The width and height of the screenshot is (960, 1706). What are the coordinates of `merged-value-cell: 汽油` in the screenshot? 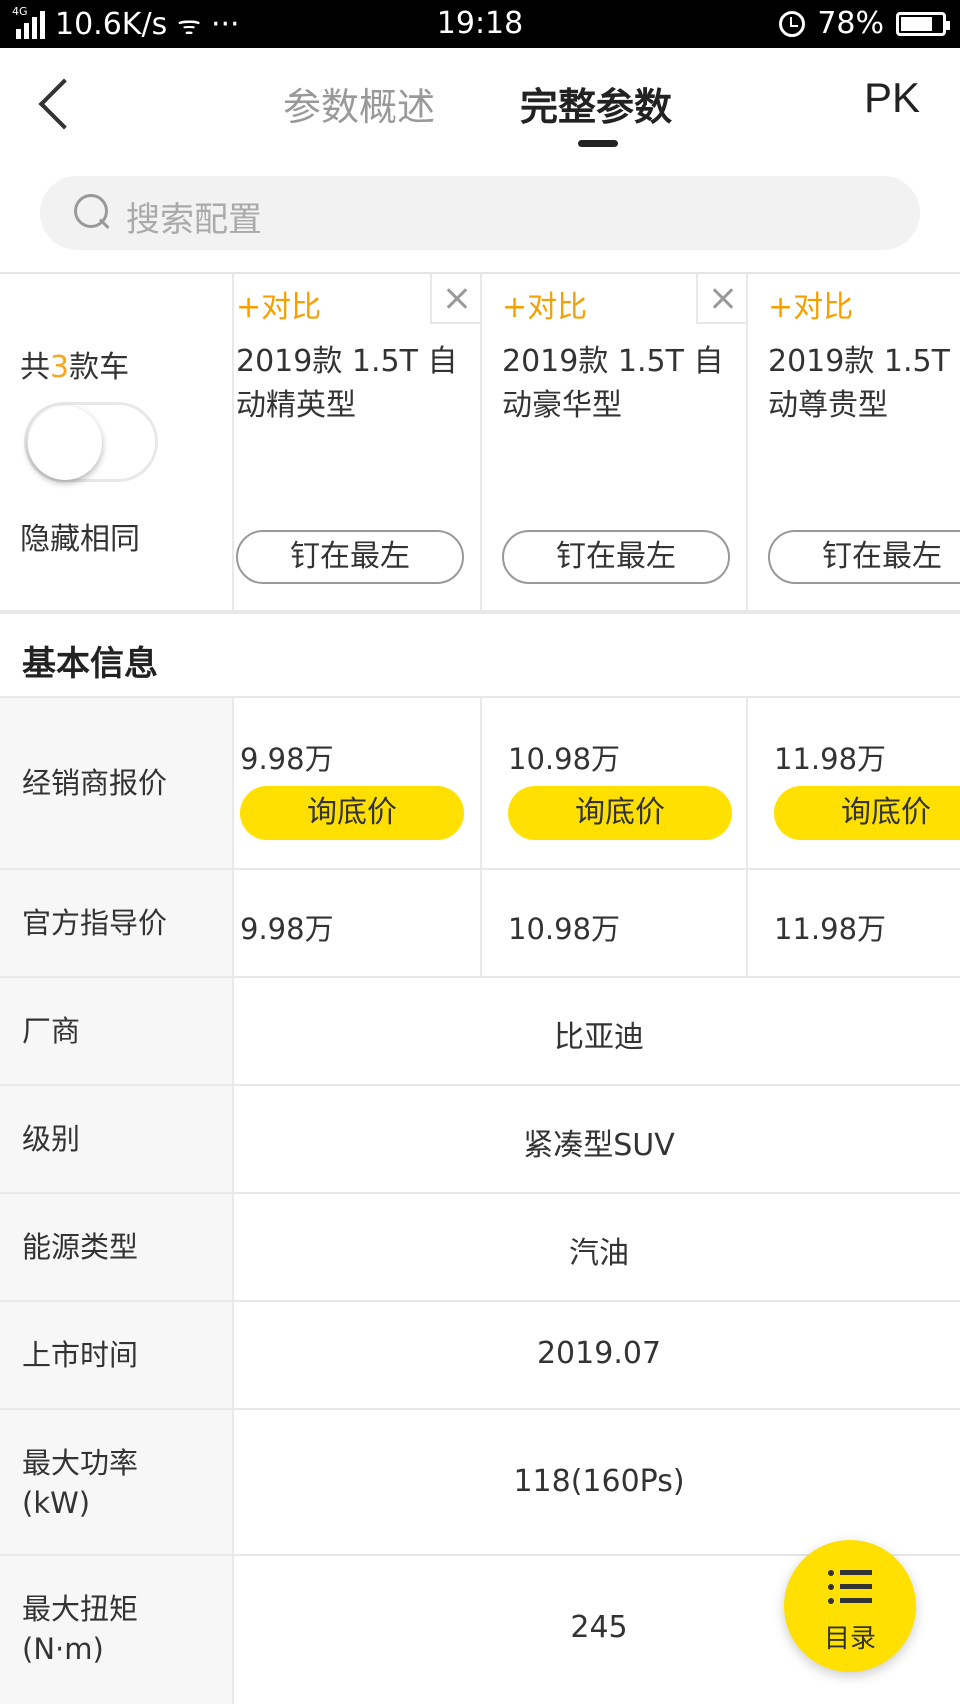 It's located at (597, 1247).